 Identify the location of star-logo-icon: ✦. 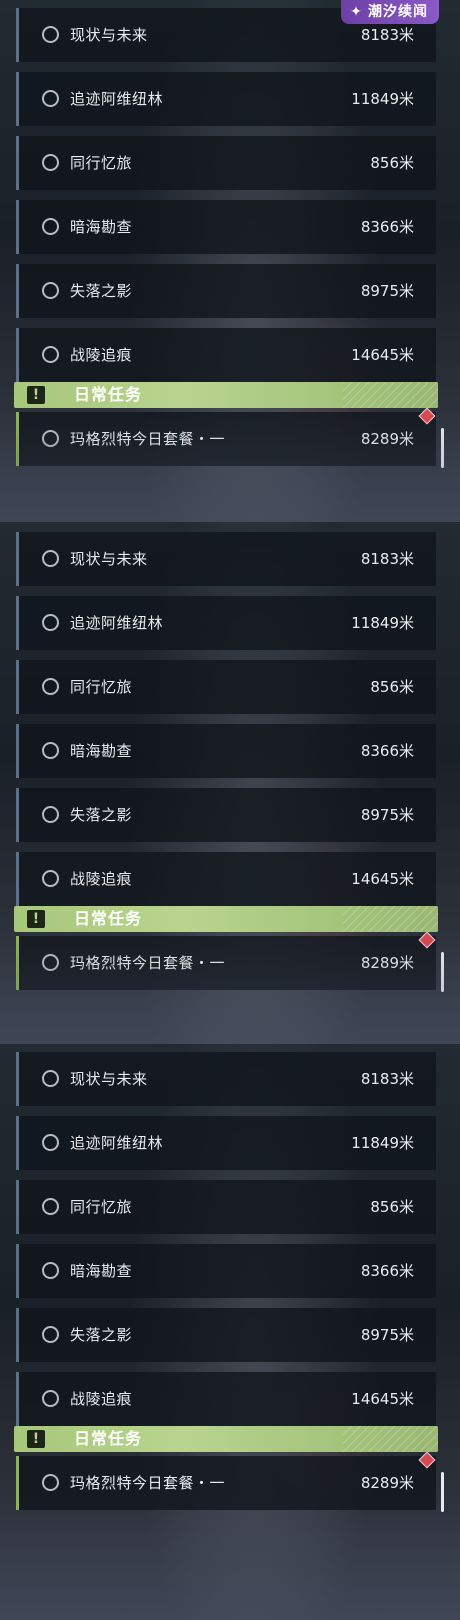
(356, 12).